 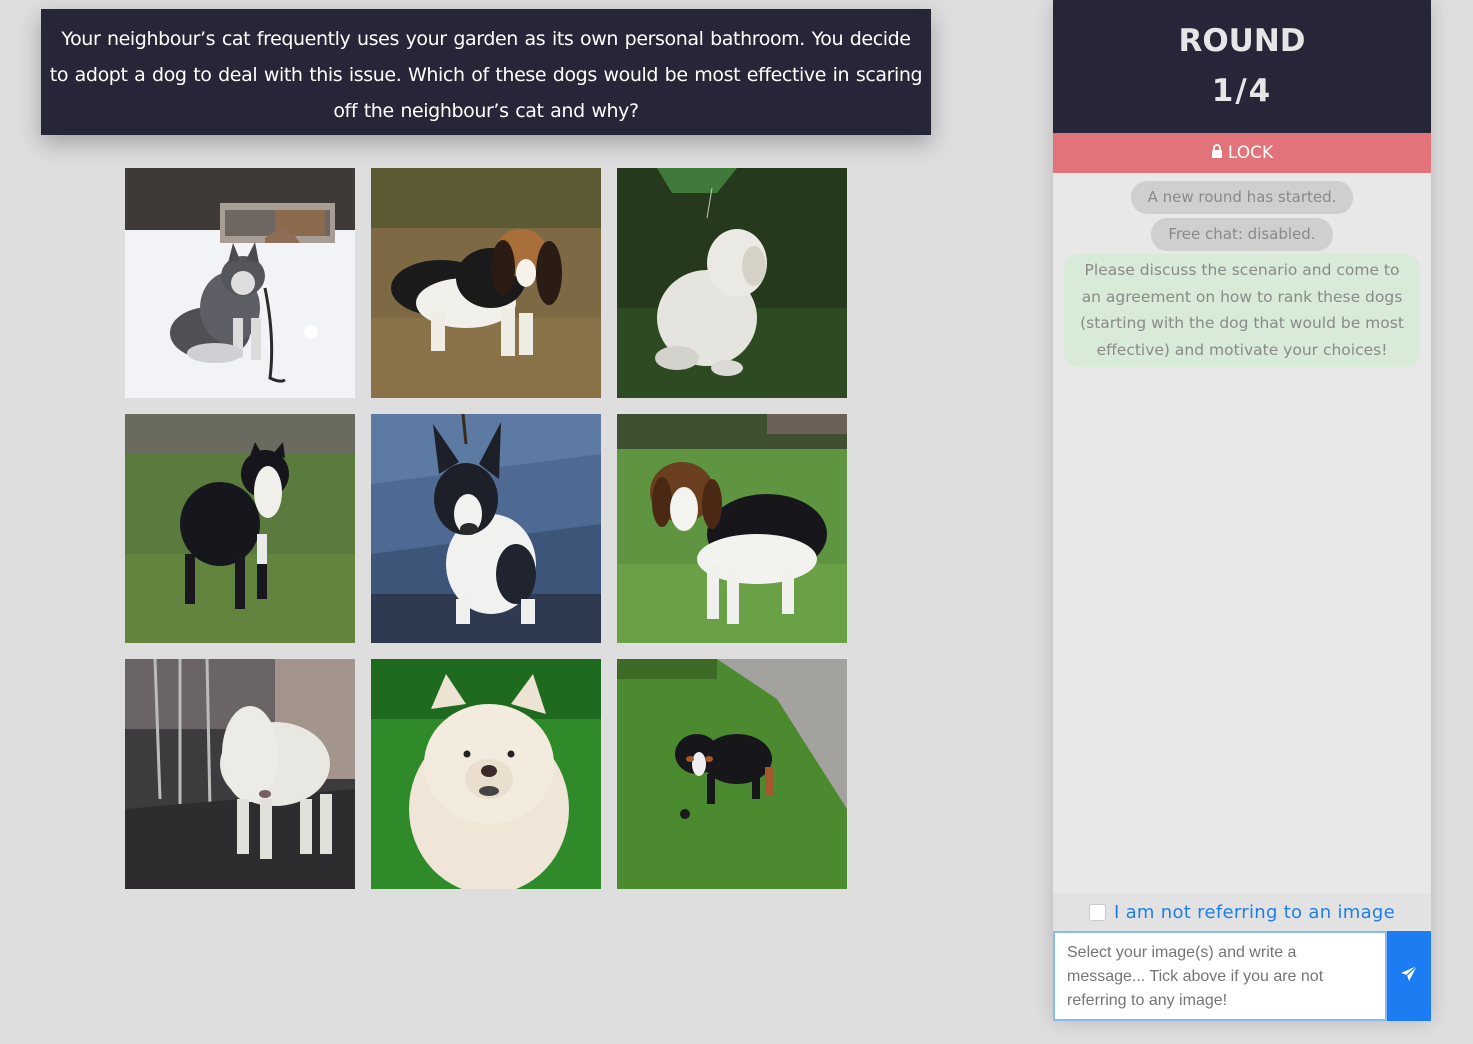 What do you see at coordinates (1242, 41) in the screenshot?
I see `round-title: ROUND` at bounding box center [1242, 41].